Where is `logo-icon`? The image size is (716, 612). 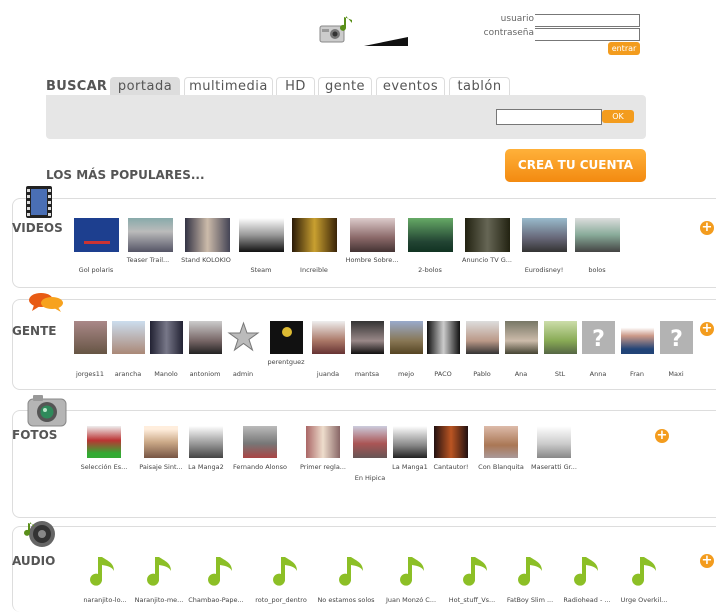
logo-icon is located at coordinates (338, 29).